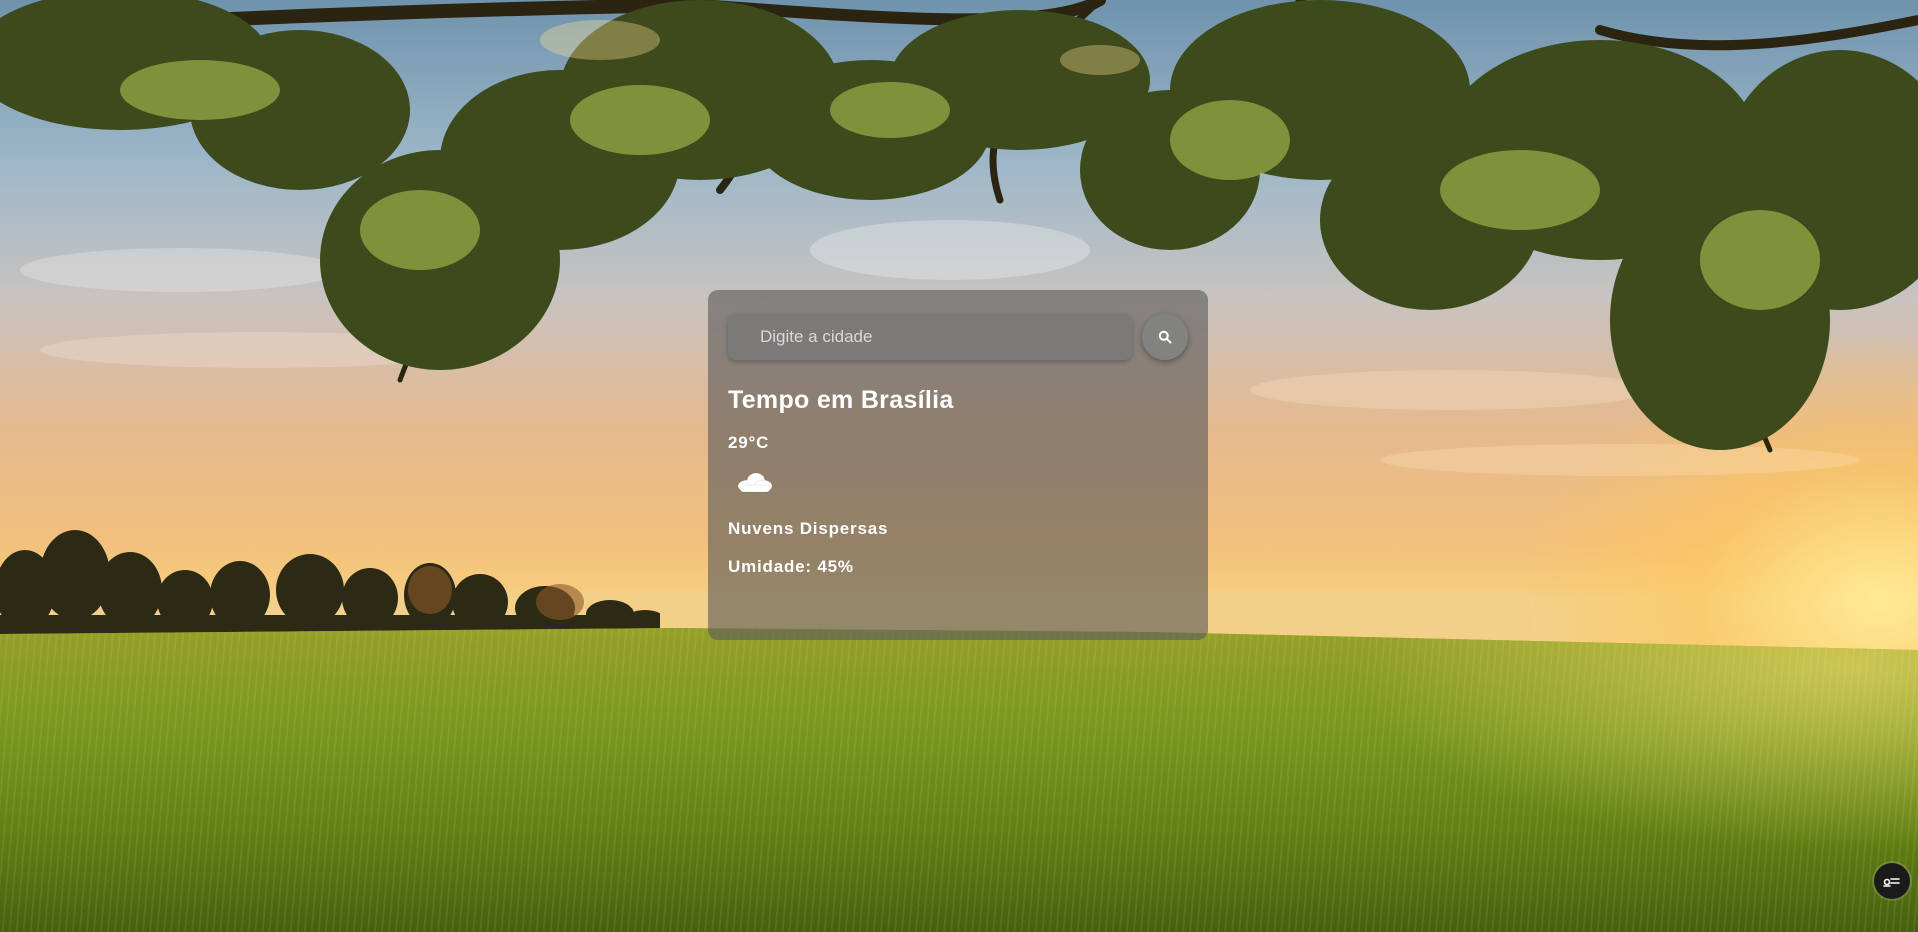 The image size is (1918, 932). I want to click on search-icon, so click(1165, 337).